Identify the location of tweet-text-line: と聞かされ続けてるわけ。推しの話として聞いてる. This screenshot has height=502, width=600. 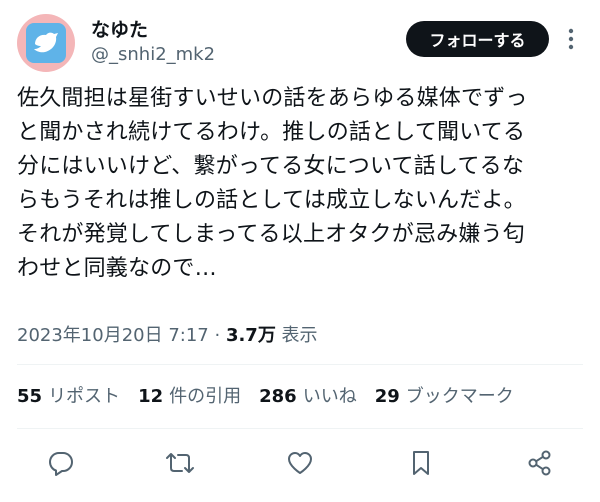
(271, 132).